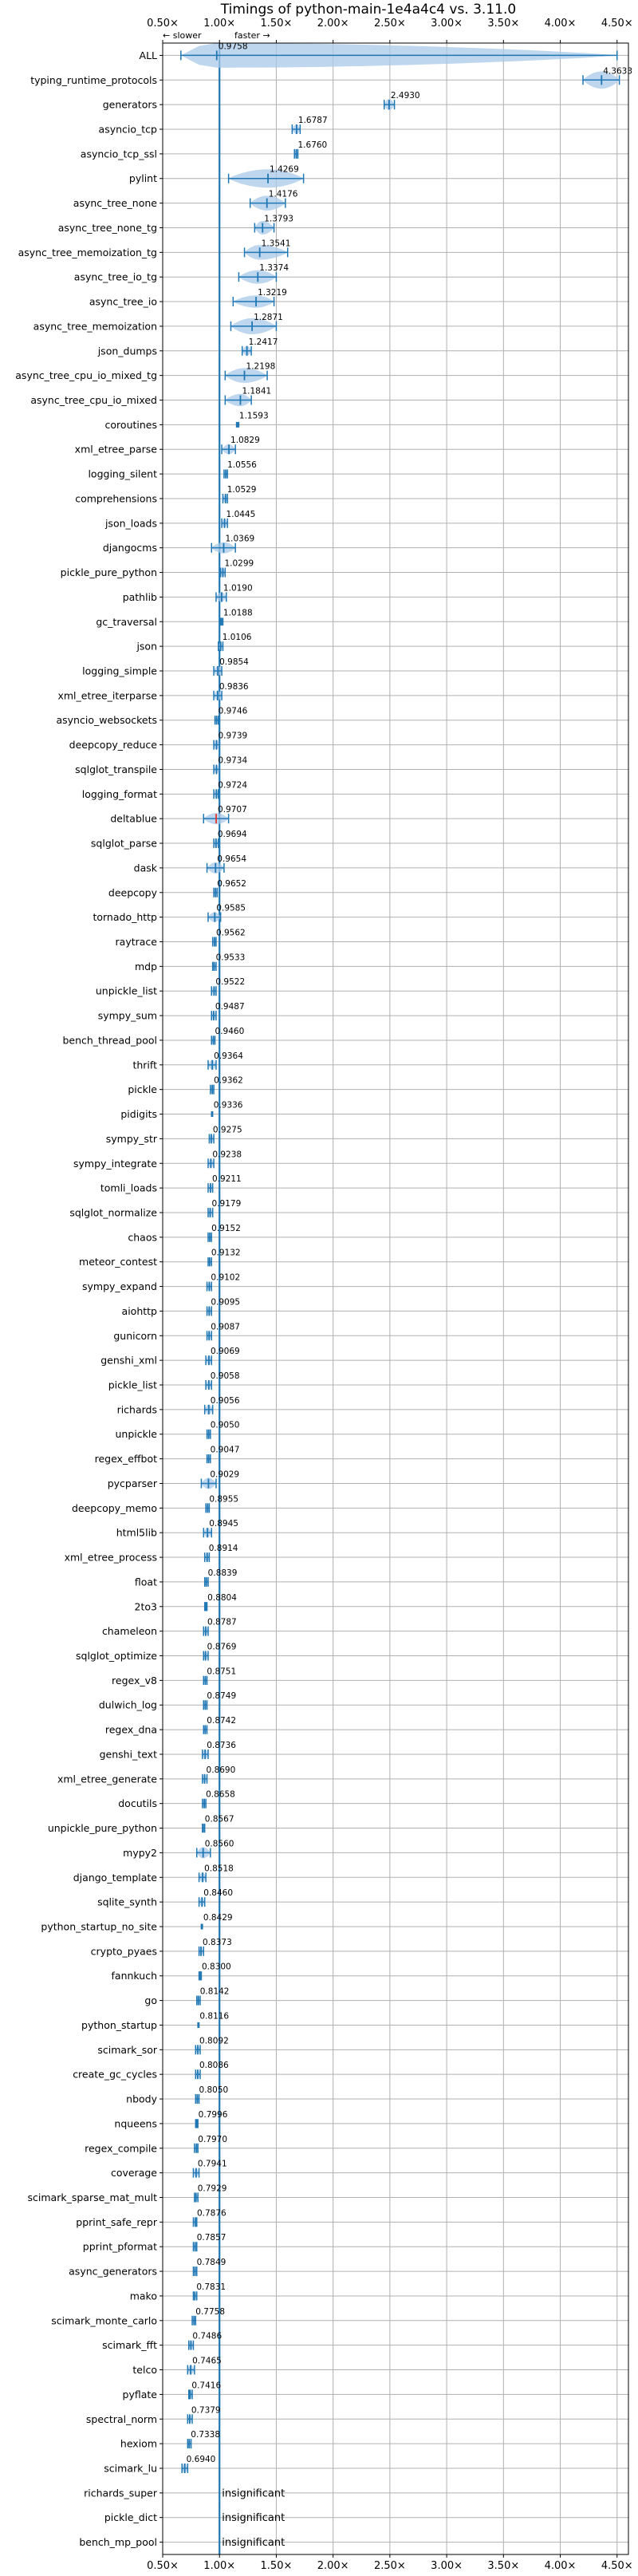 The width and height of the screenshot is (638, 2576). What do you see at coordinates (233, 835) in the screenshot?
I see `value-label: 0.9694` at bounding box center [233, 835].